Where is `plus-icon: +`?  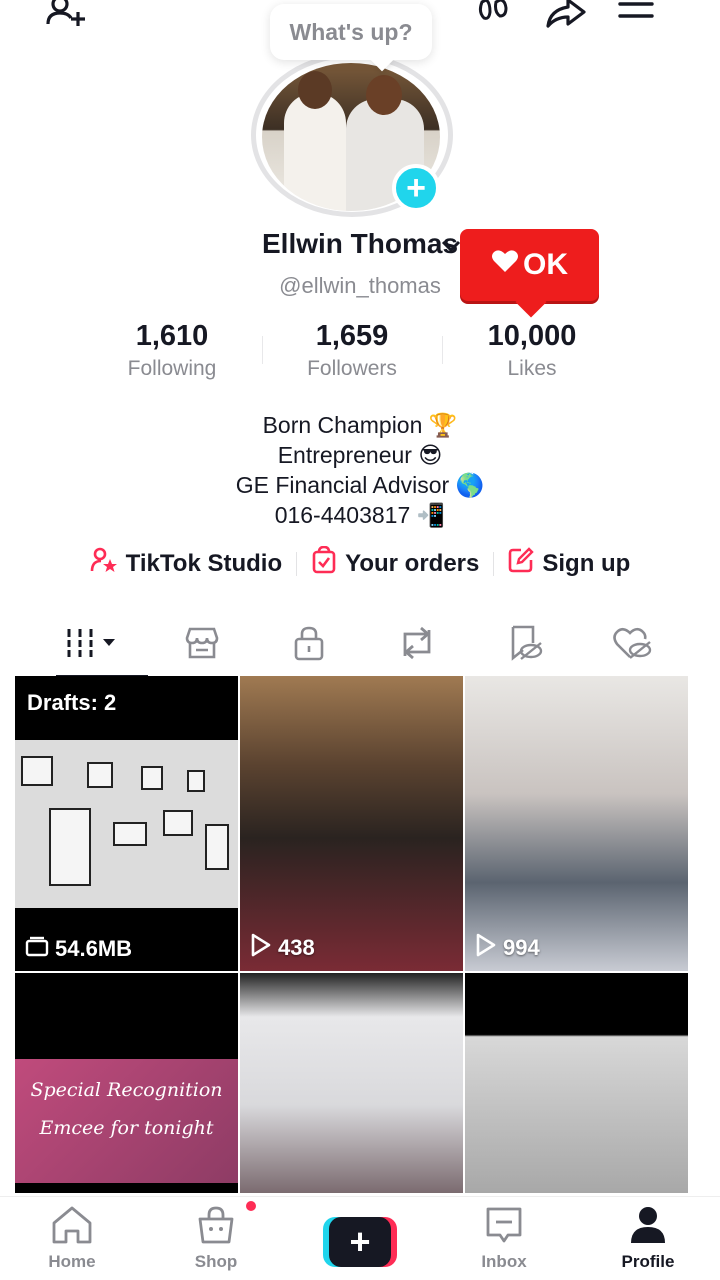 plus-icon: + is located at coordinates (360, 1242).